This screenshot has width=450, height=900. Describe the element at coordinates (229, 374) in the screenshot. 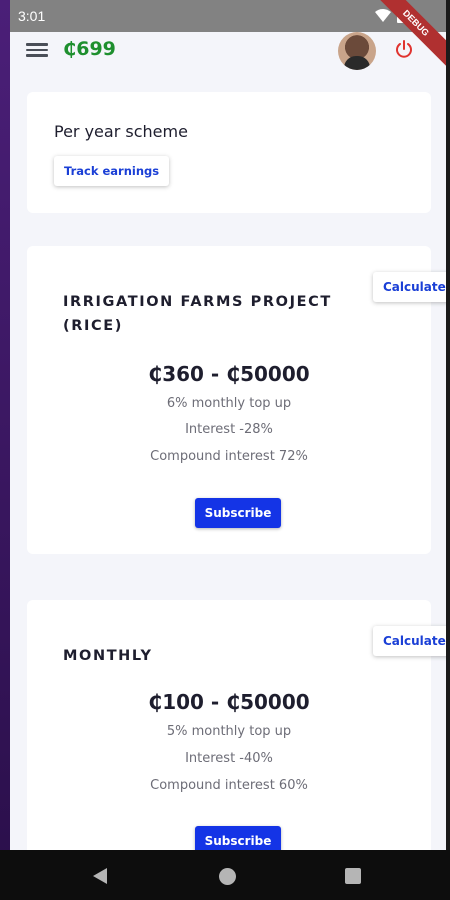

I see `plan-range: ₵360 - ₵50000` at that location.